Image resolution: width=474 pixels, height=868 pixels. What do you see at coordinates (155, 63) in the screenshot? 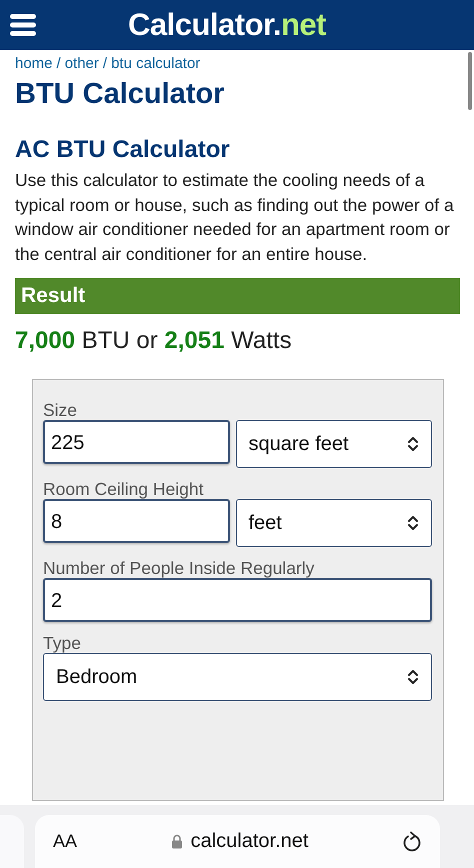
I see `breadcrumb-link: btu calculator` at bounding box center [155, 63].